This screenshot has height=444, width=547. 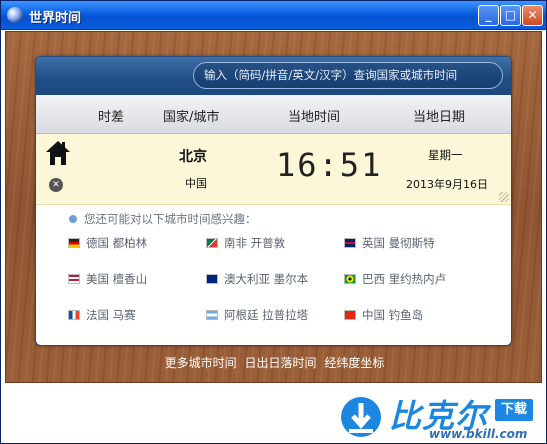 What do you see at coordinates (478, 434) in the screenshot?
I see `brand-url: www.bkill.com` at bounding box center [478, 434].